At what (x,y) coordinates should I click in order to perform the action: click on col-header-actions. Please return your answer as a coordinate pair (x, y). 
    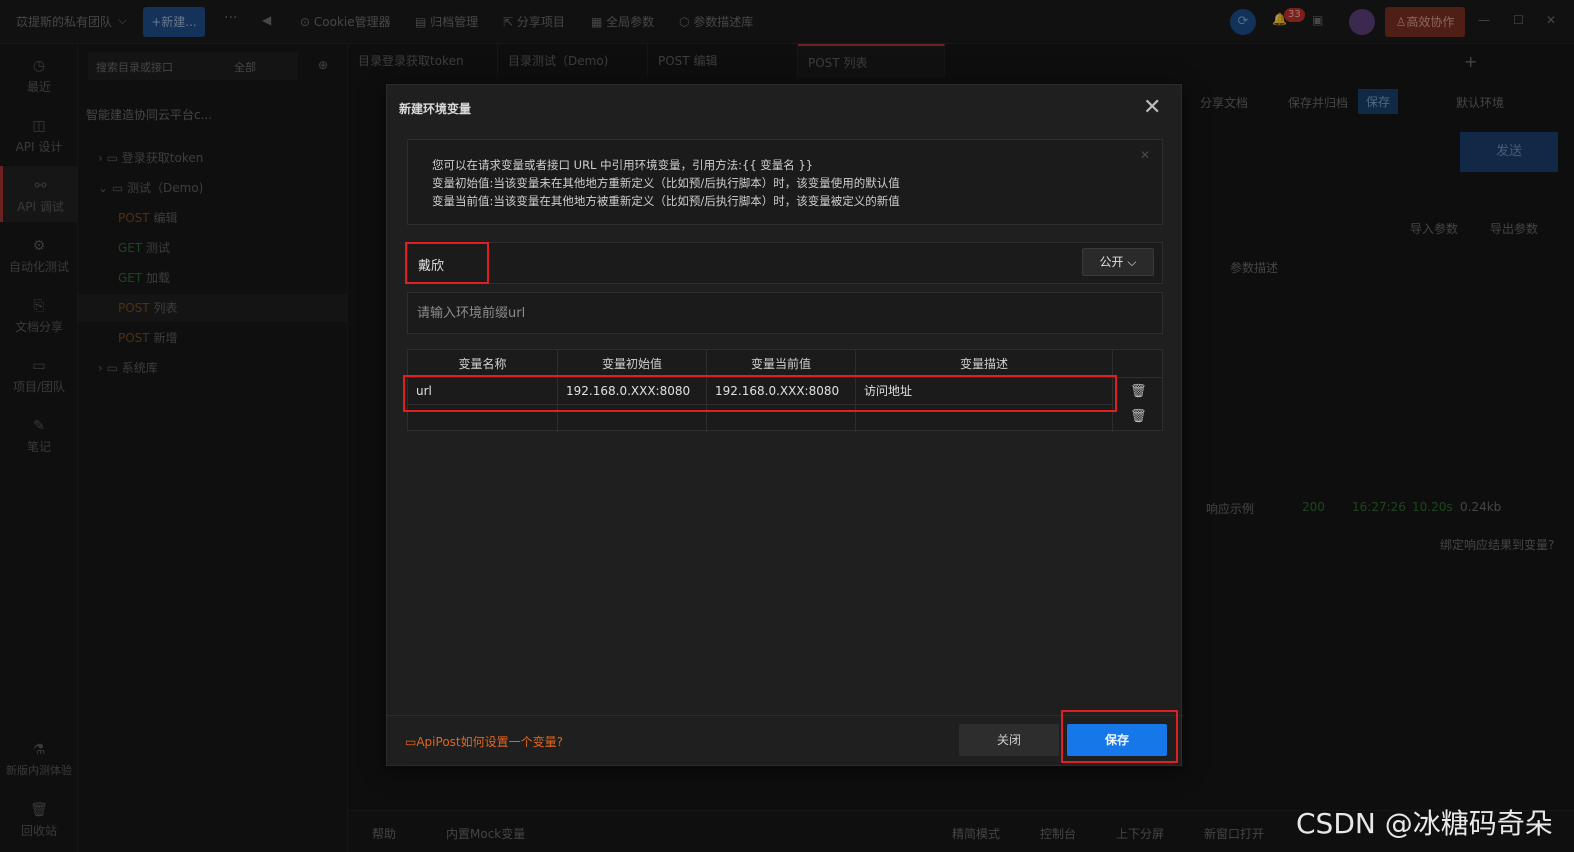
    Looking at the image, I should click on (1137, 364).